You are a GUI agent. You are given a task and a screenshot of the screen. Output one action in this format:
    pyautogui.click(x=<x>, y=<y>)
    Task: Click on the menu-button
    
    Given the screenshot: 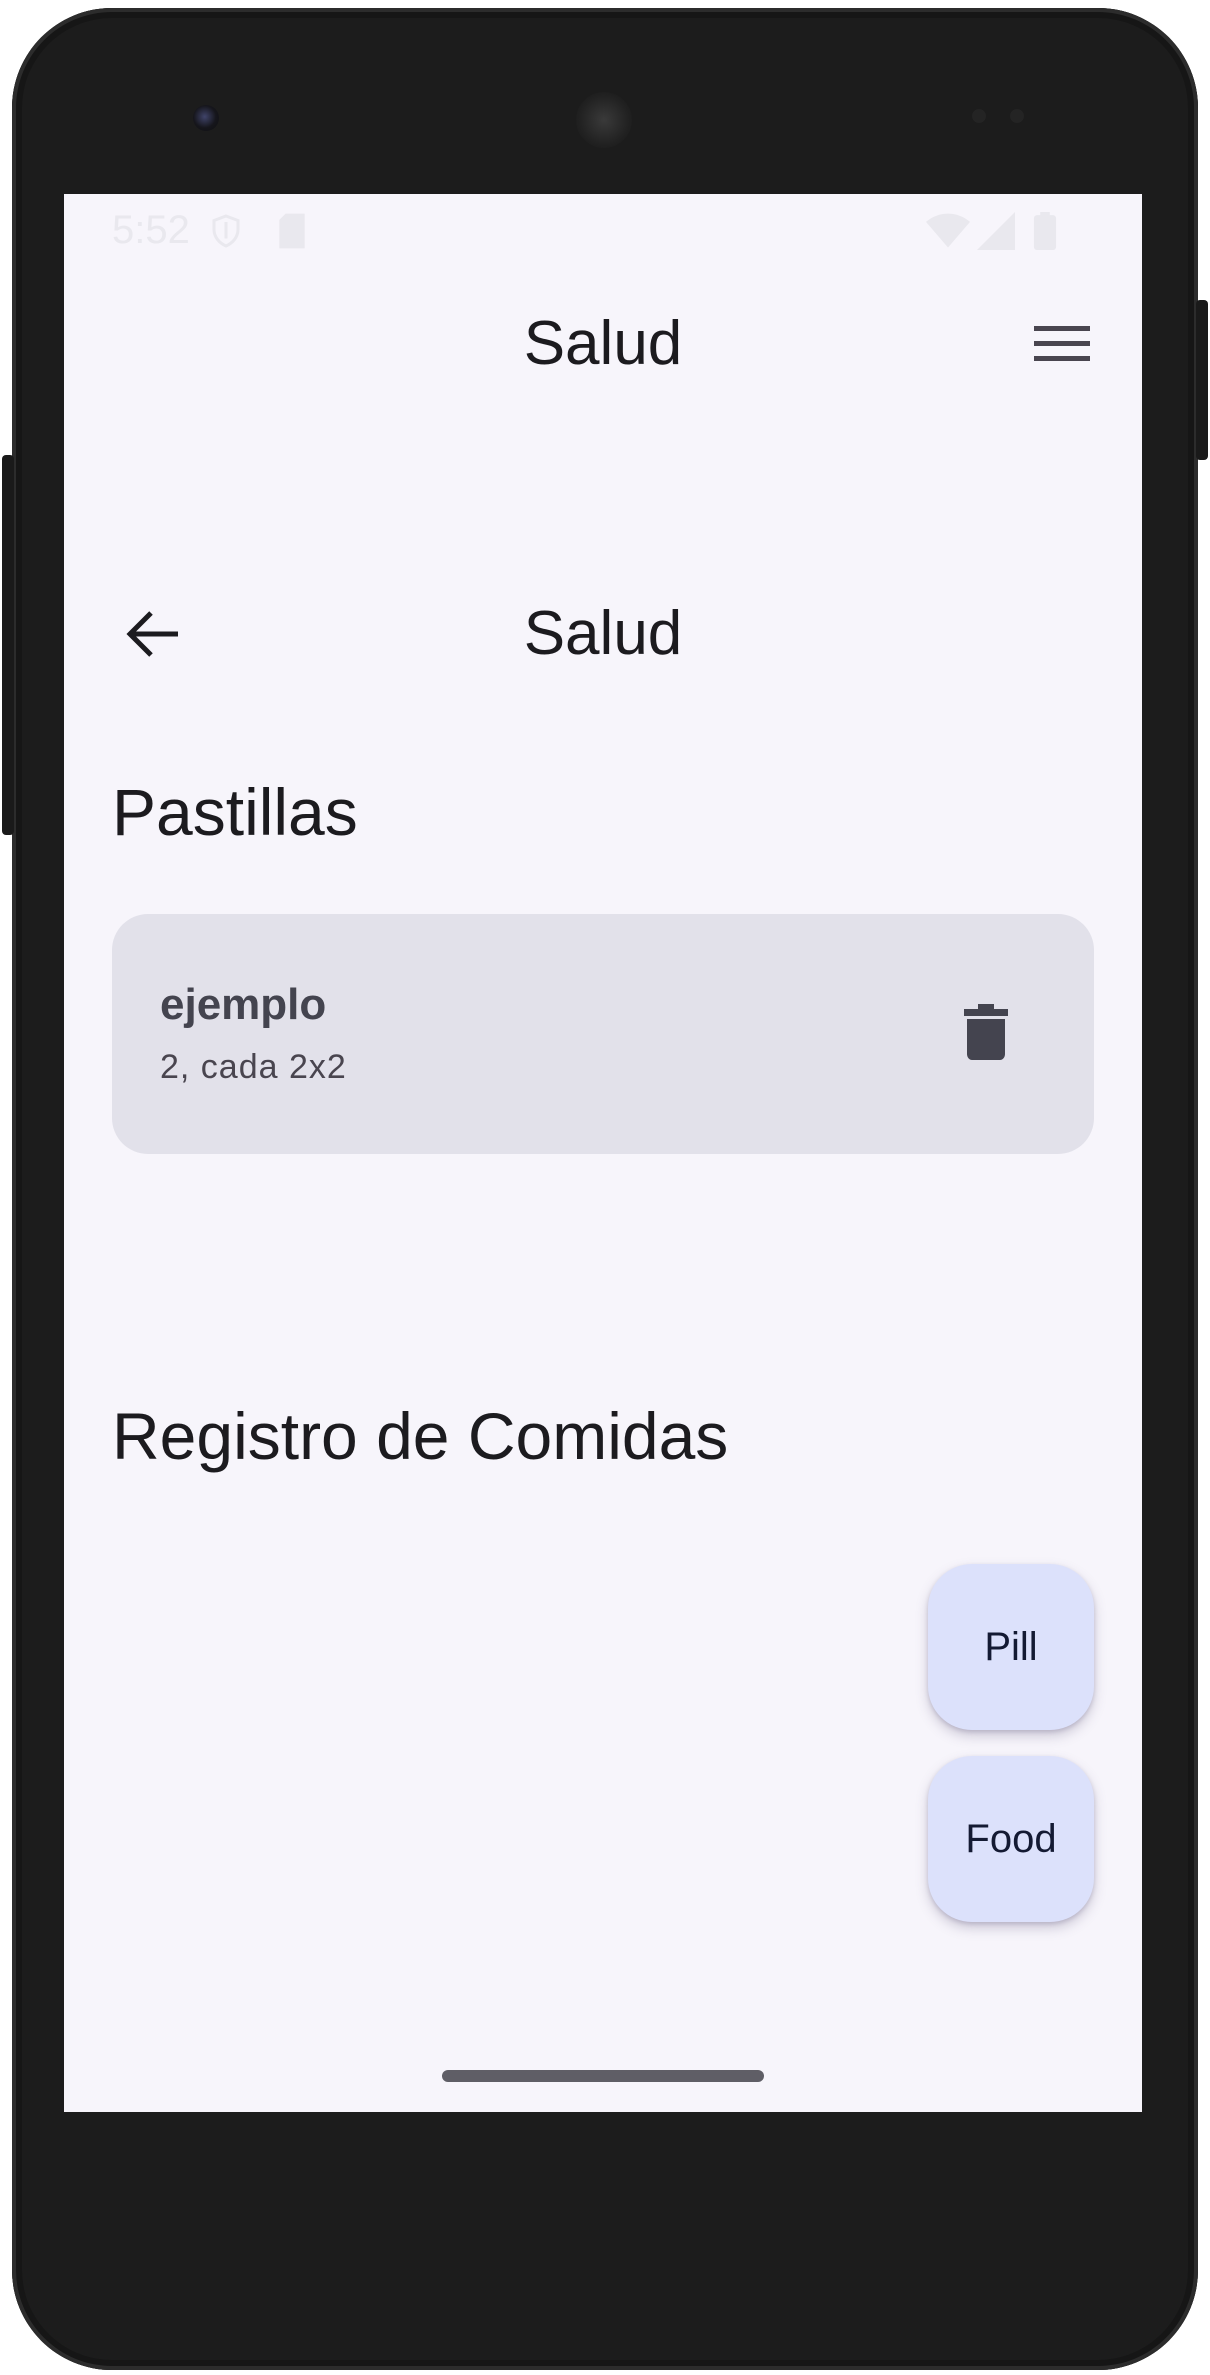 What is the action you would take?
    pyautogui.click(x=1062, y=346)
    